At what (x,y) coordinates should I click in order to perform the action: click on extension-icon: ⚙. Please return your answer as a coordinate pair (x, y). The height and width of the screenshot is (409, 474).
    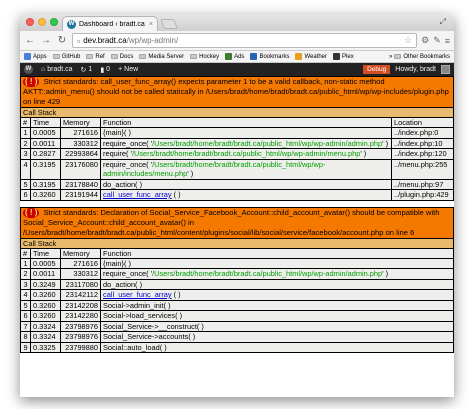
    Looking at the image, I should click on (425, 40).